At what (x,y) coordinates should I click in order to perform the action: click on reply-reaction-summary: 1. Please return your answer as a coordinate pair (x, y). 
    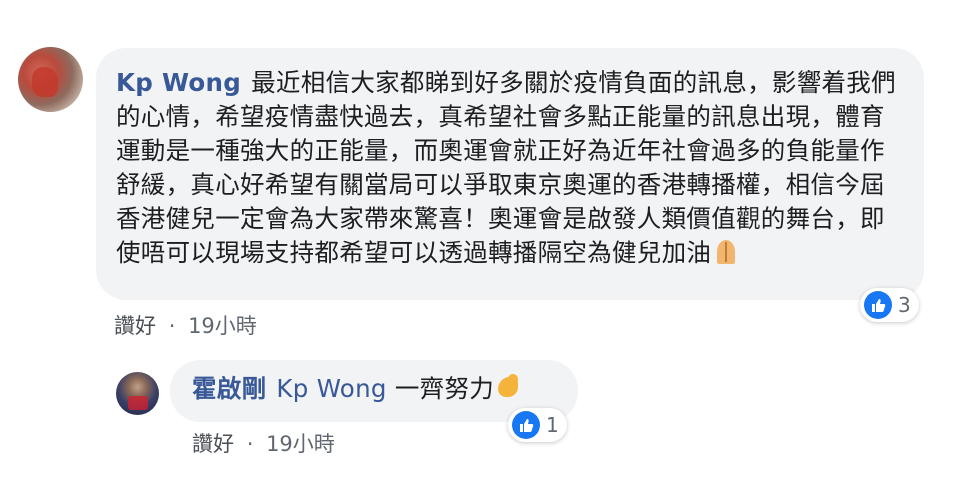
    Looking at the image, I should click on (537, 425).